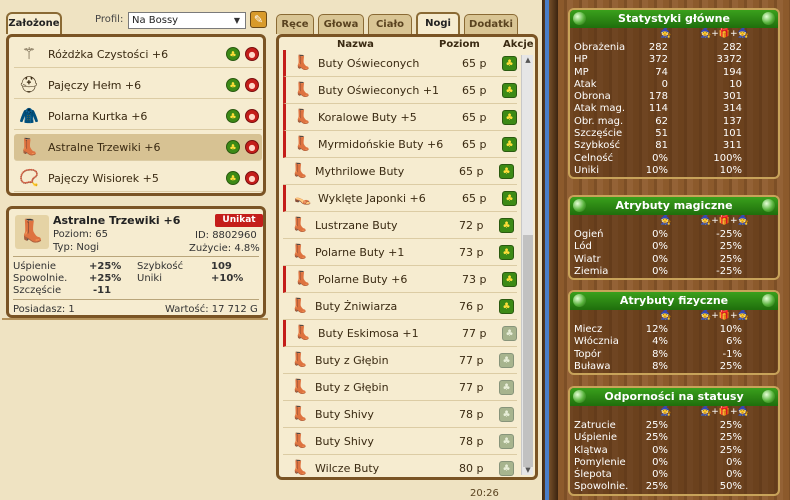  I want to click on item-row: 👢 Polarne Buty +6 73 p ♣, so click(400, 279).